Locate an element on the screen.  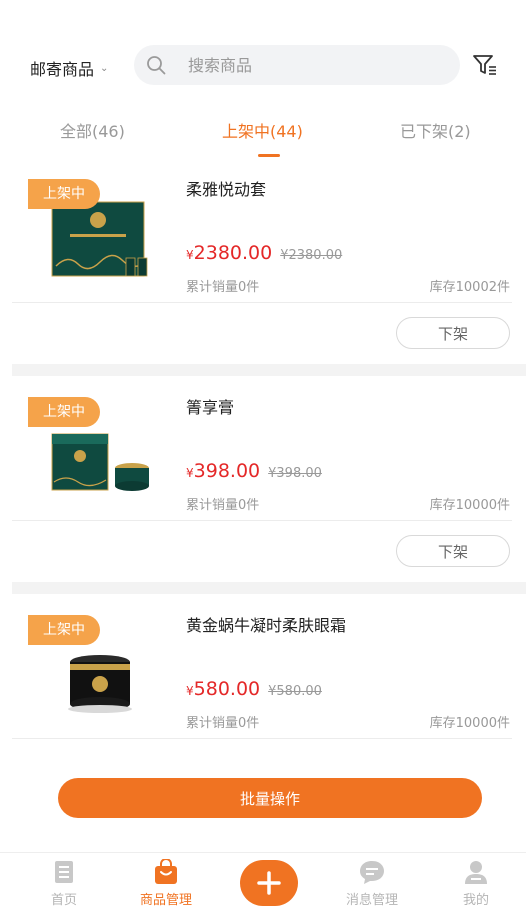
product-name: 柔雅悦动套 is located at coordinates (226, 189).